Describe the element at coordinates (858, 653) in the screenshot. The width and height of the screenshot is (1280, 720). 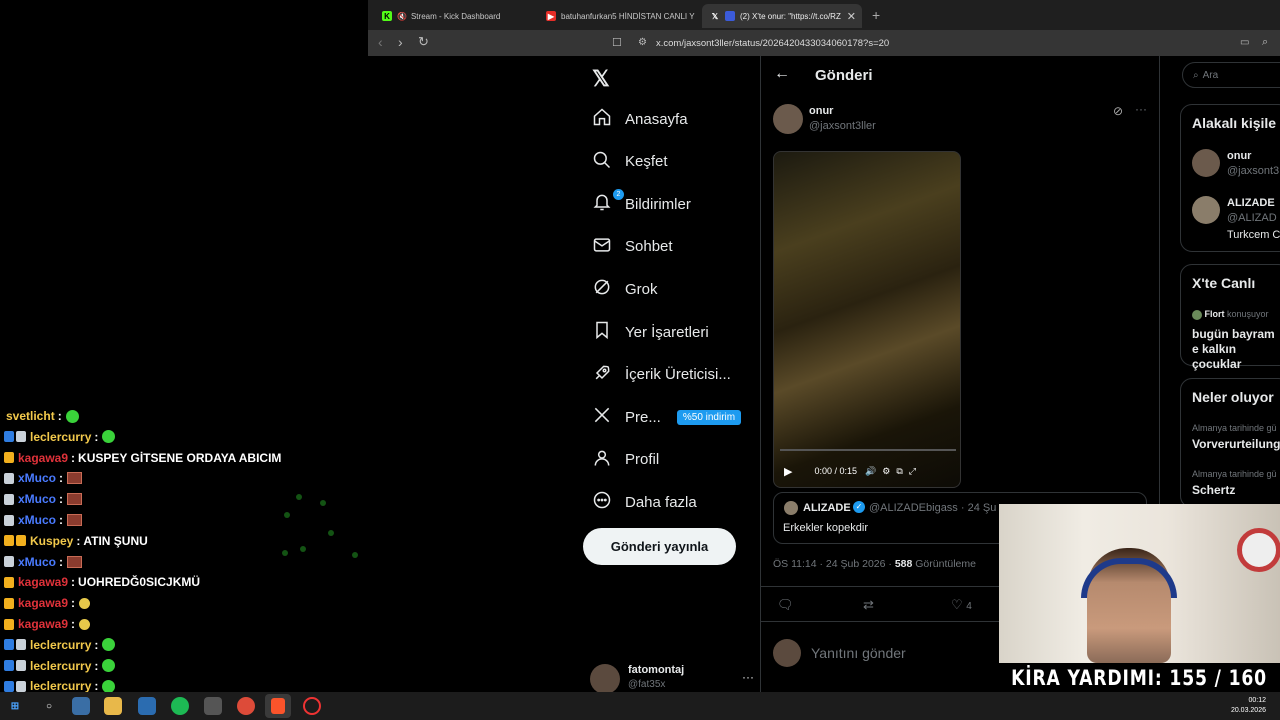
I see `reply-input: Yanıtını gönder` at that location.